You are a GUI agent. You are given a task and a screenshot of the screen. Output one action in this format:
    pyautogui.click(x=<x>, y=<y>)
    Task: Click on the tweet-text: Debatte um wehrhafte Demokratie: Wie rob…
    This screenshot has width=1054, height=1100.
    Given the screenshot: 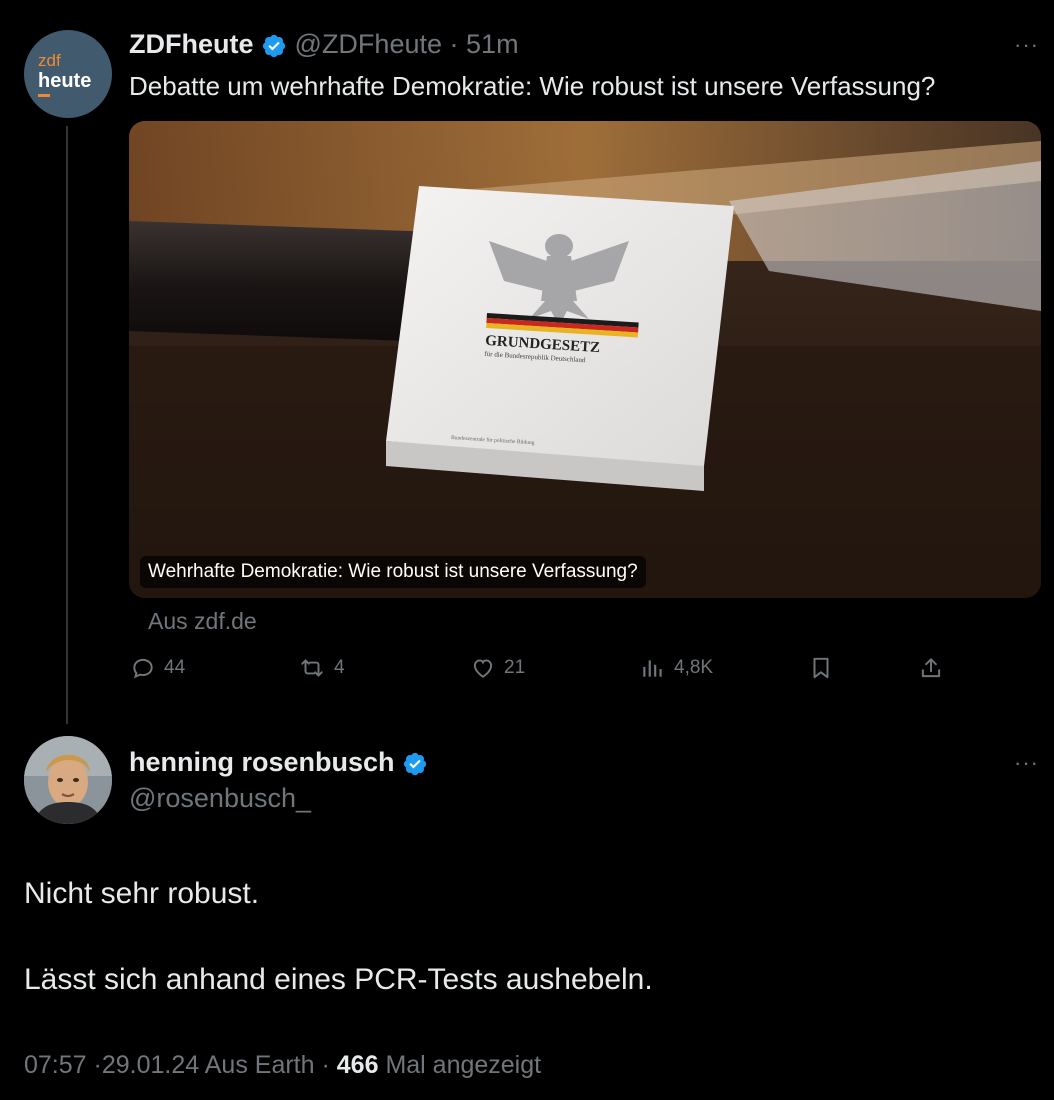 What is the action you would take?
    pyautogui.click(x=532, y=86)
    